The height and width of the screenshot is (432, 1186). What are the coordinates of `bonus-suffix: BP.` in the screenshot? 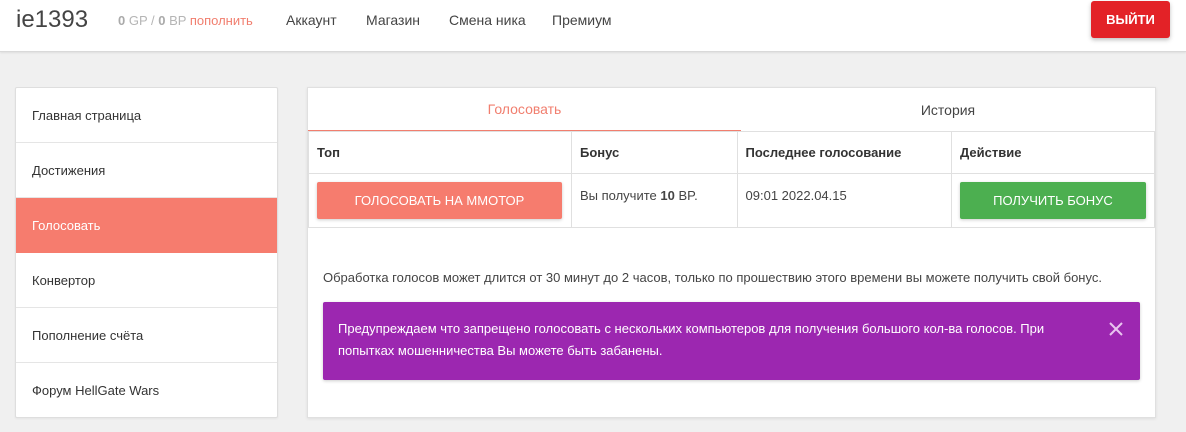 It's located at (686, 195).